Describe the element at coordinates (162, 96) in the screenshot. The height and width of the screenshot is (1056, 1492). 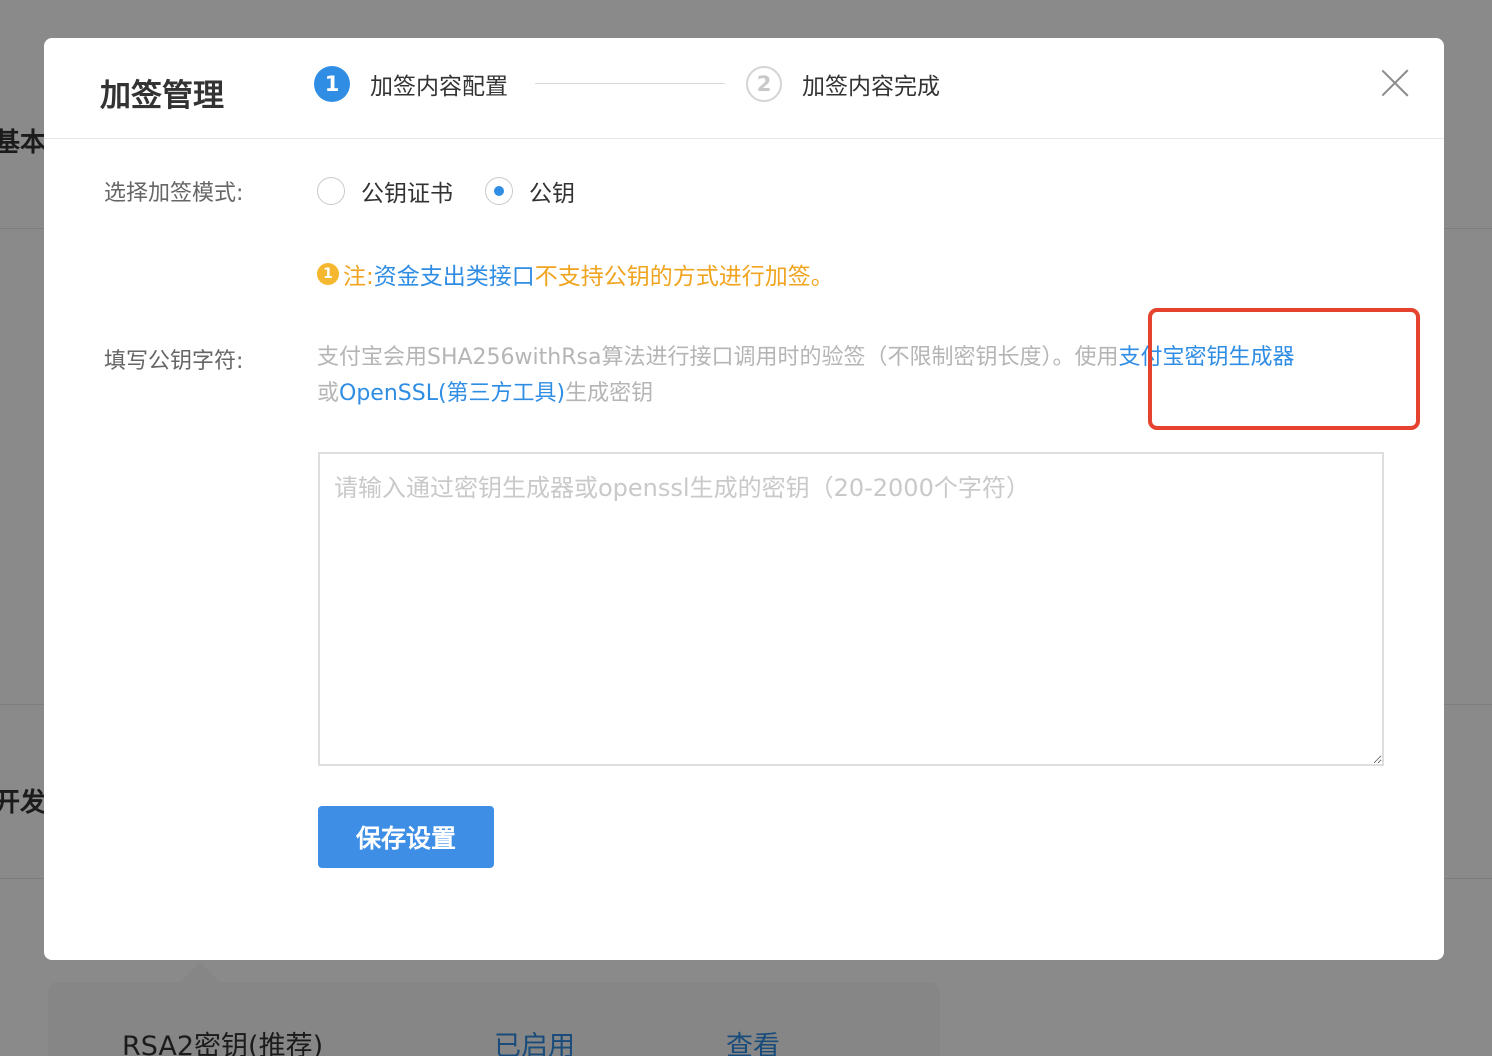
I see `modal-title: 加签管理` at that location.